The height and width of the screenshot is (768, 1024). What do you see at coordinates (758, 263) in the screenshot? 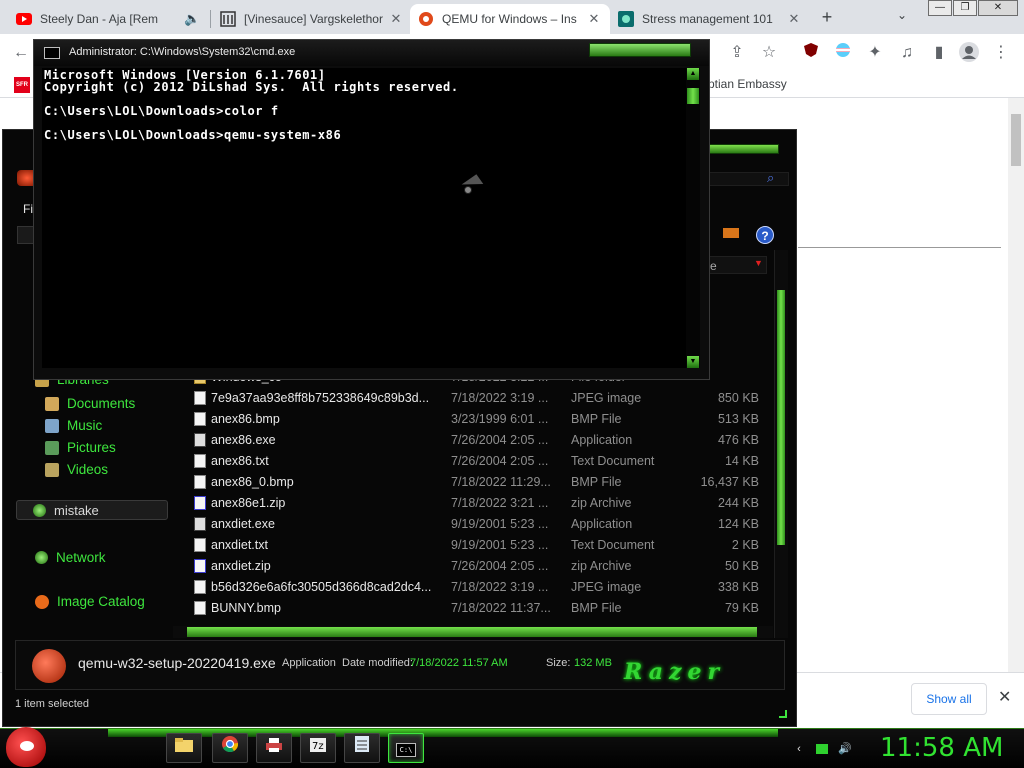
I see `sort-arrow-icon: ▼` at bounding box center [758, 263].